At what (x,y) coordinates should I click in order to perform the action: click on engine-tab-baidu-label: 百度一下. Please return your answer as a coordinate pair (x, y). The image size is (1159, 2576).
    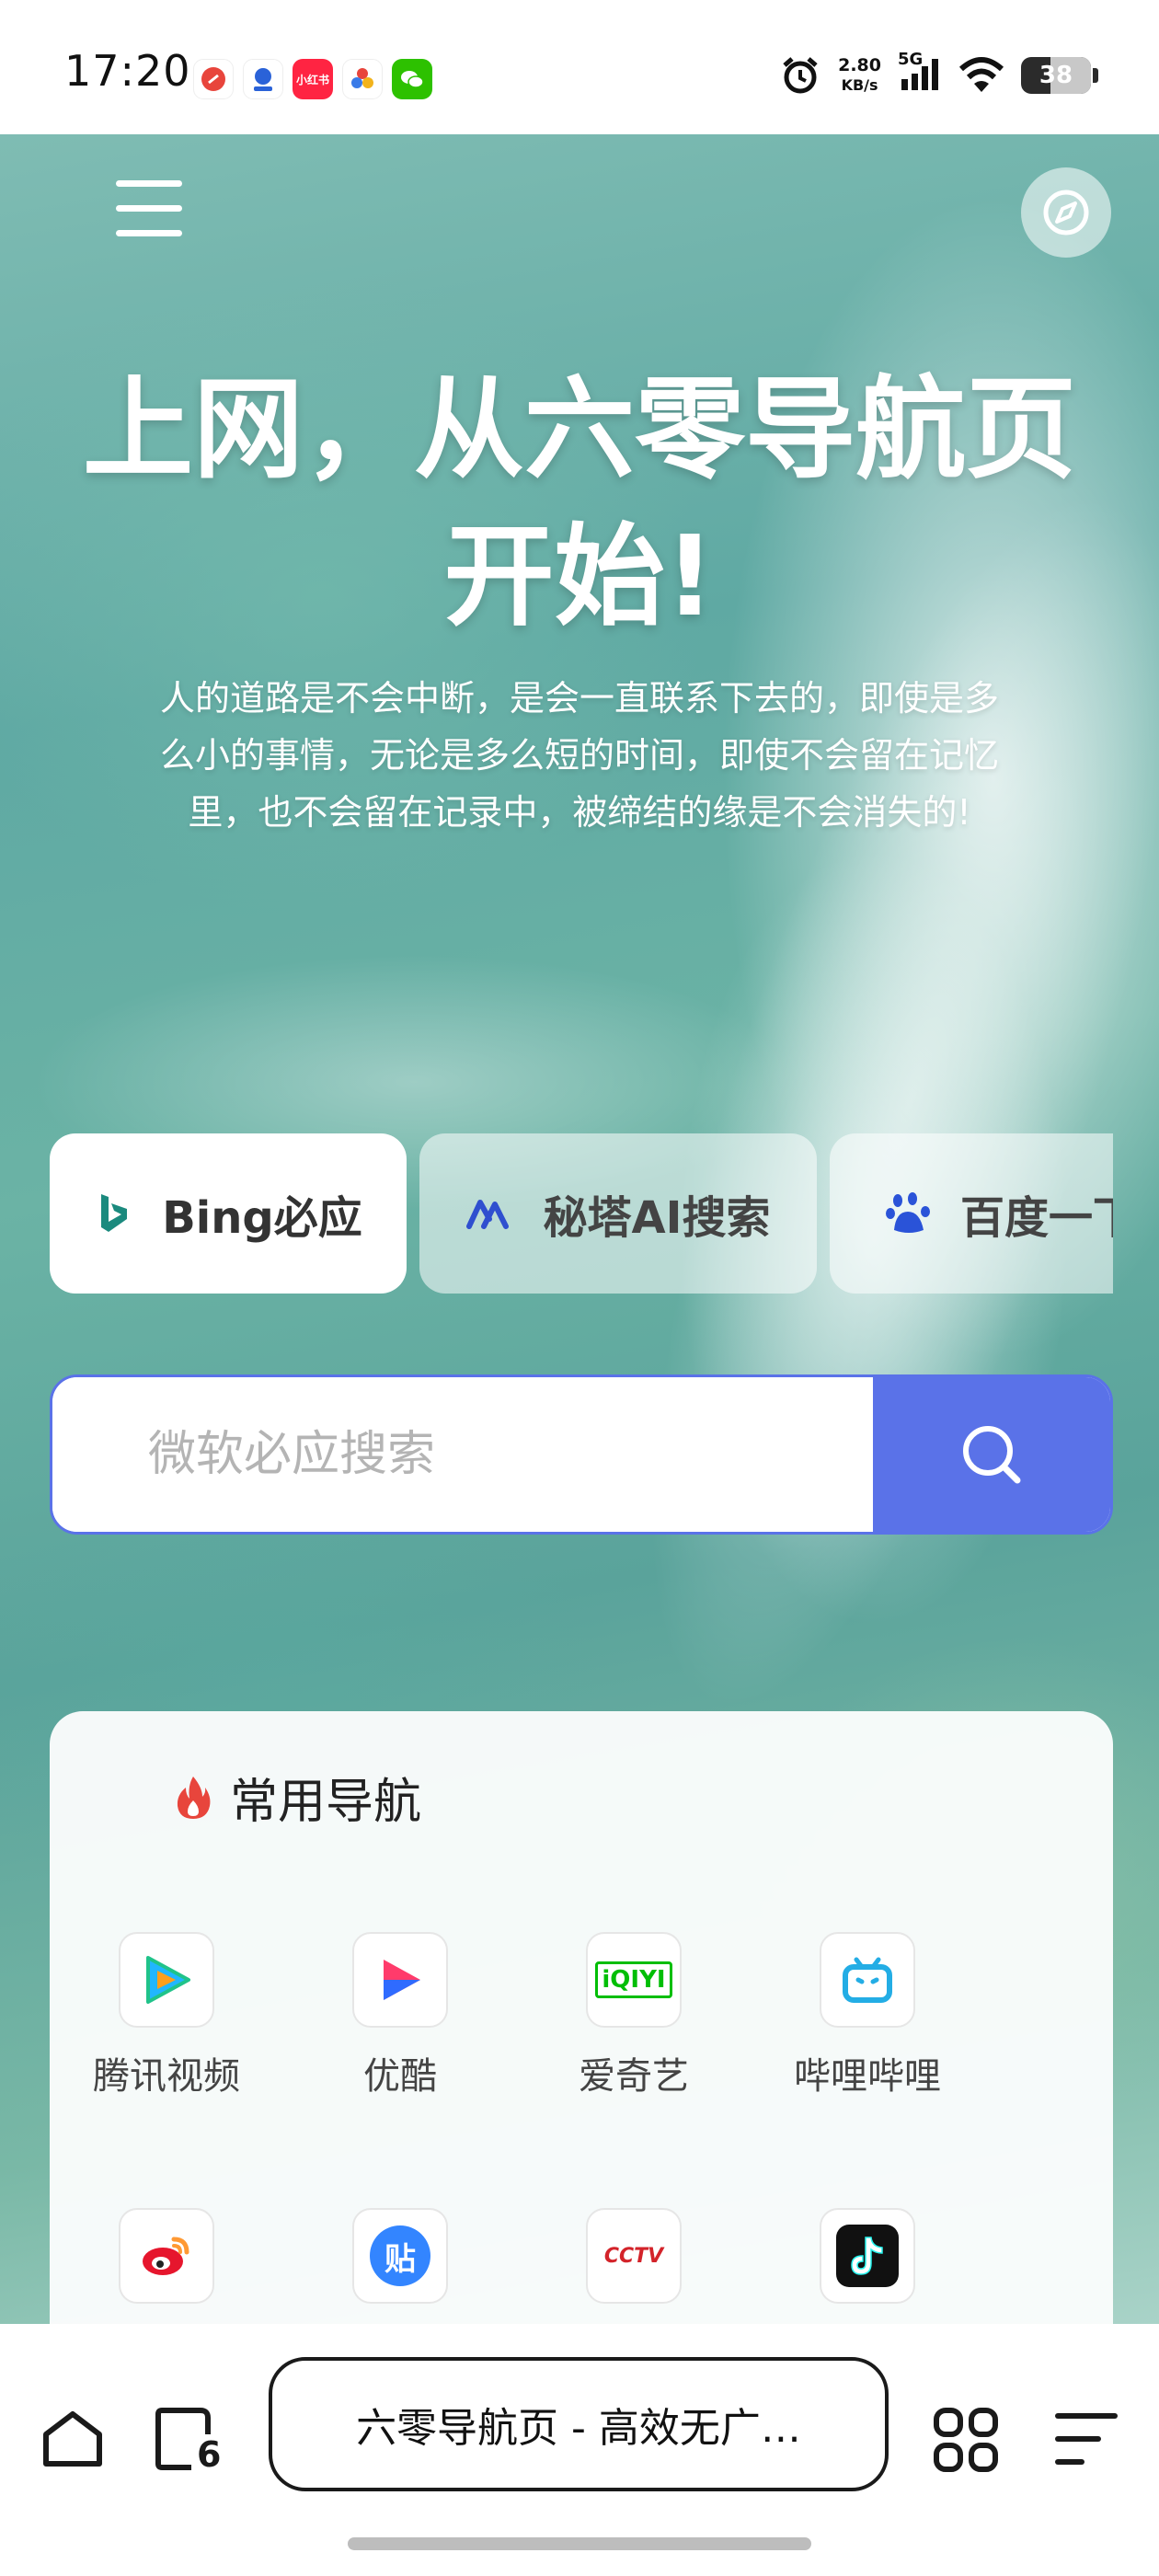
    Looking at the image, I should click on (1036, 1218).